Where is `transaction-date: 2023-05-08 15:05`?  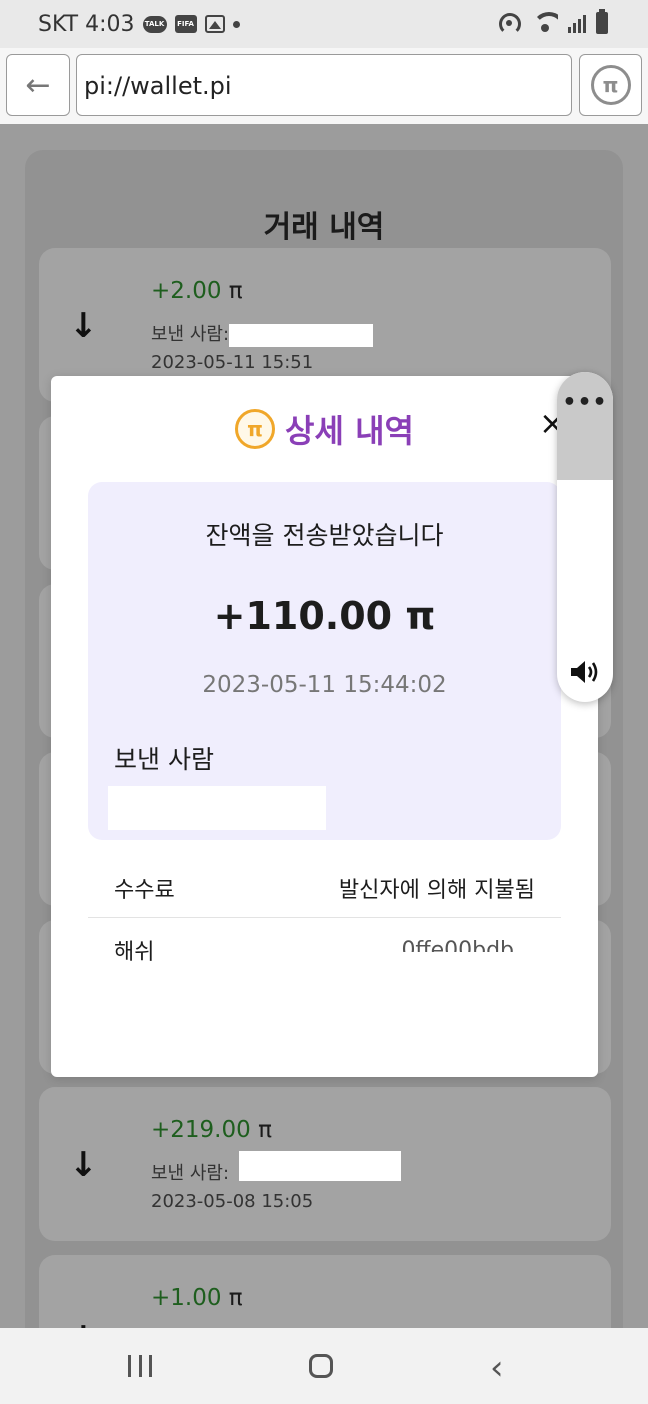
transaction-date: 2023-05-08 15:05 is located at coordinates (232, 1201).